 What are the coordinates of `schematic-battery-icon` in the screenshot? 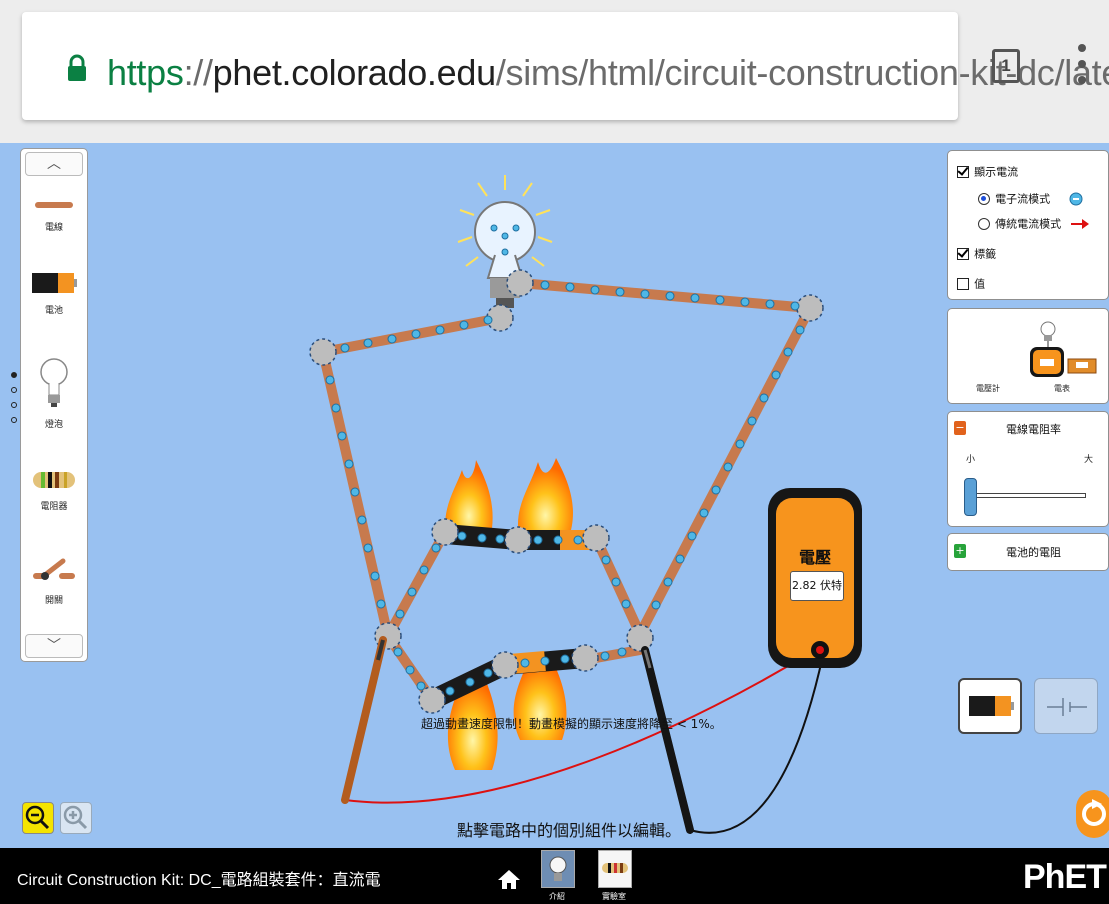 It's located at (1067, 707).